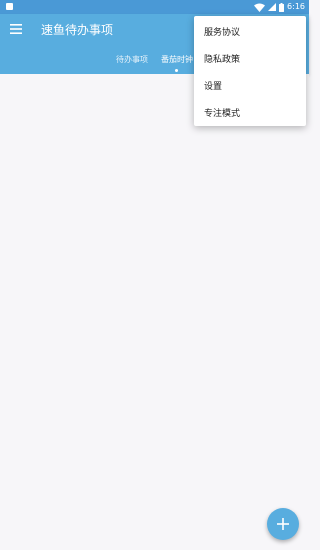  Describe the element at coordinates (260, 7) in the screenshot. I see `wifi-icon` at that location.